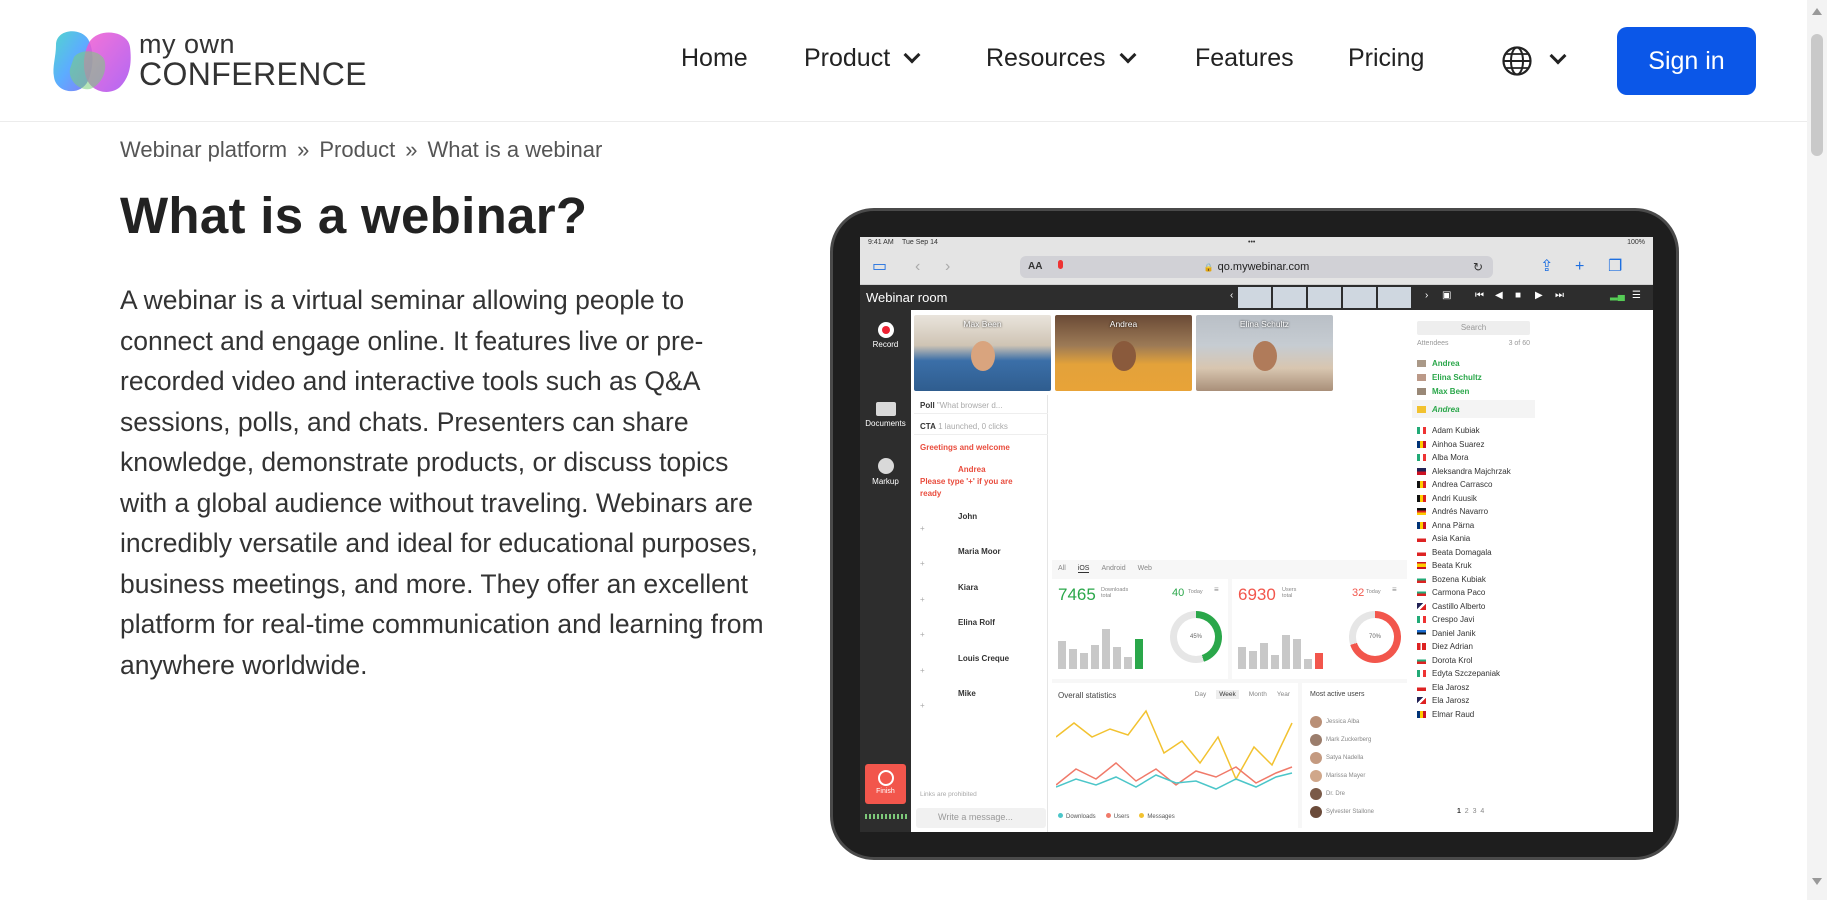  What do you see at coordinates (1546, 267) in the screenshot?
I see `share-icon: ⇪` at bounding box center [1546, 267].